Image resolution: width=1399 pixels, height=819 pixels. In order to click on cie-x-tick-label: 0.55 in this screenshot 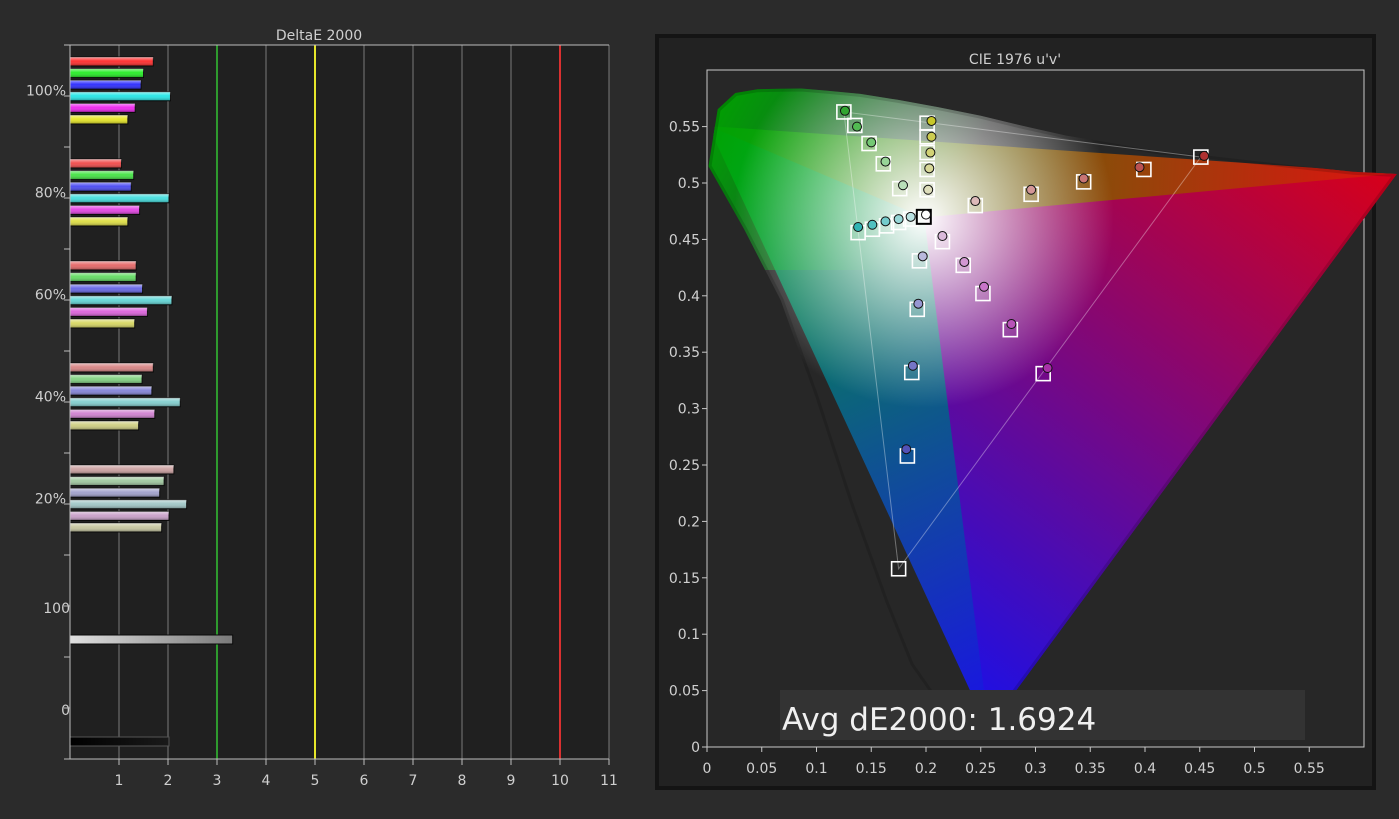, I will do `click(1309, 769)`.